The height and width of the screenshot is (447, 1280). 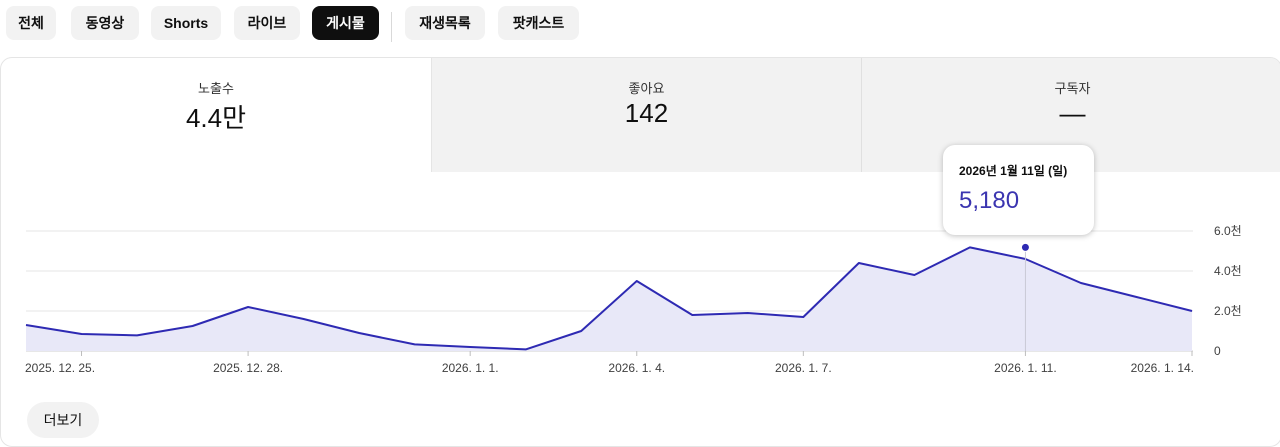 I want to click on chip-all: 전체, so click(x=31, y=23).